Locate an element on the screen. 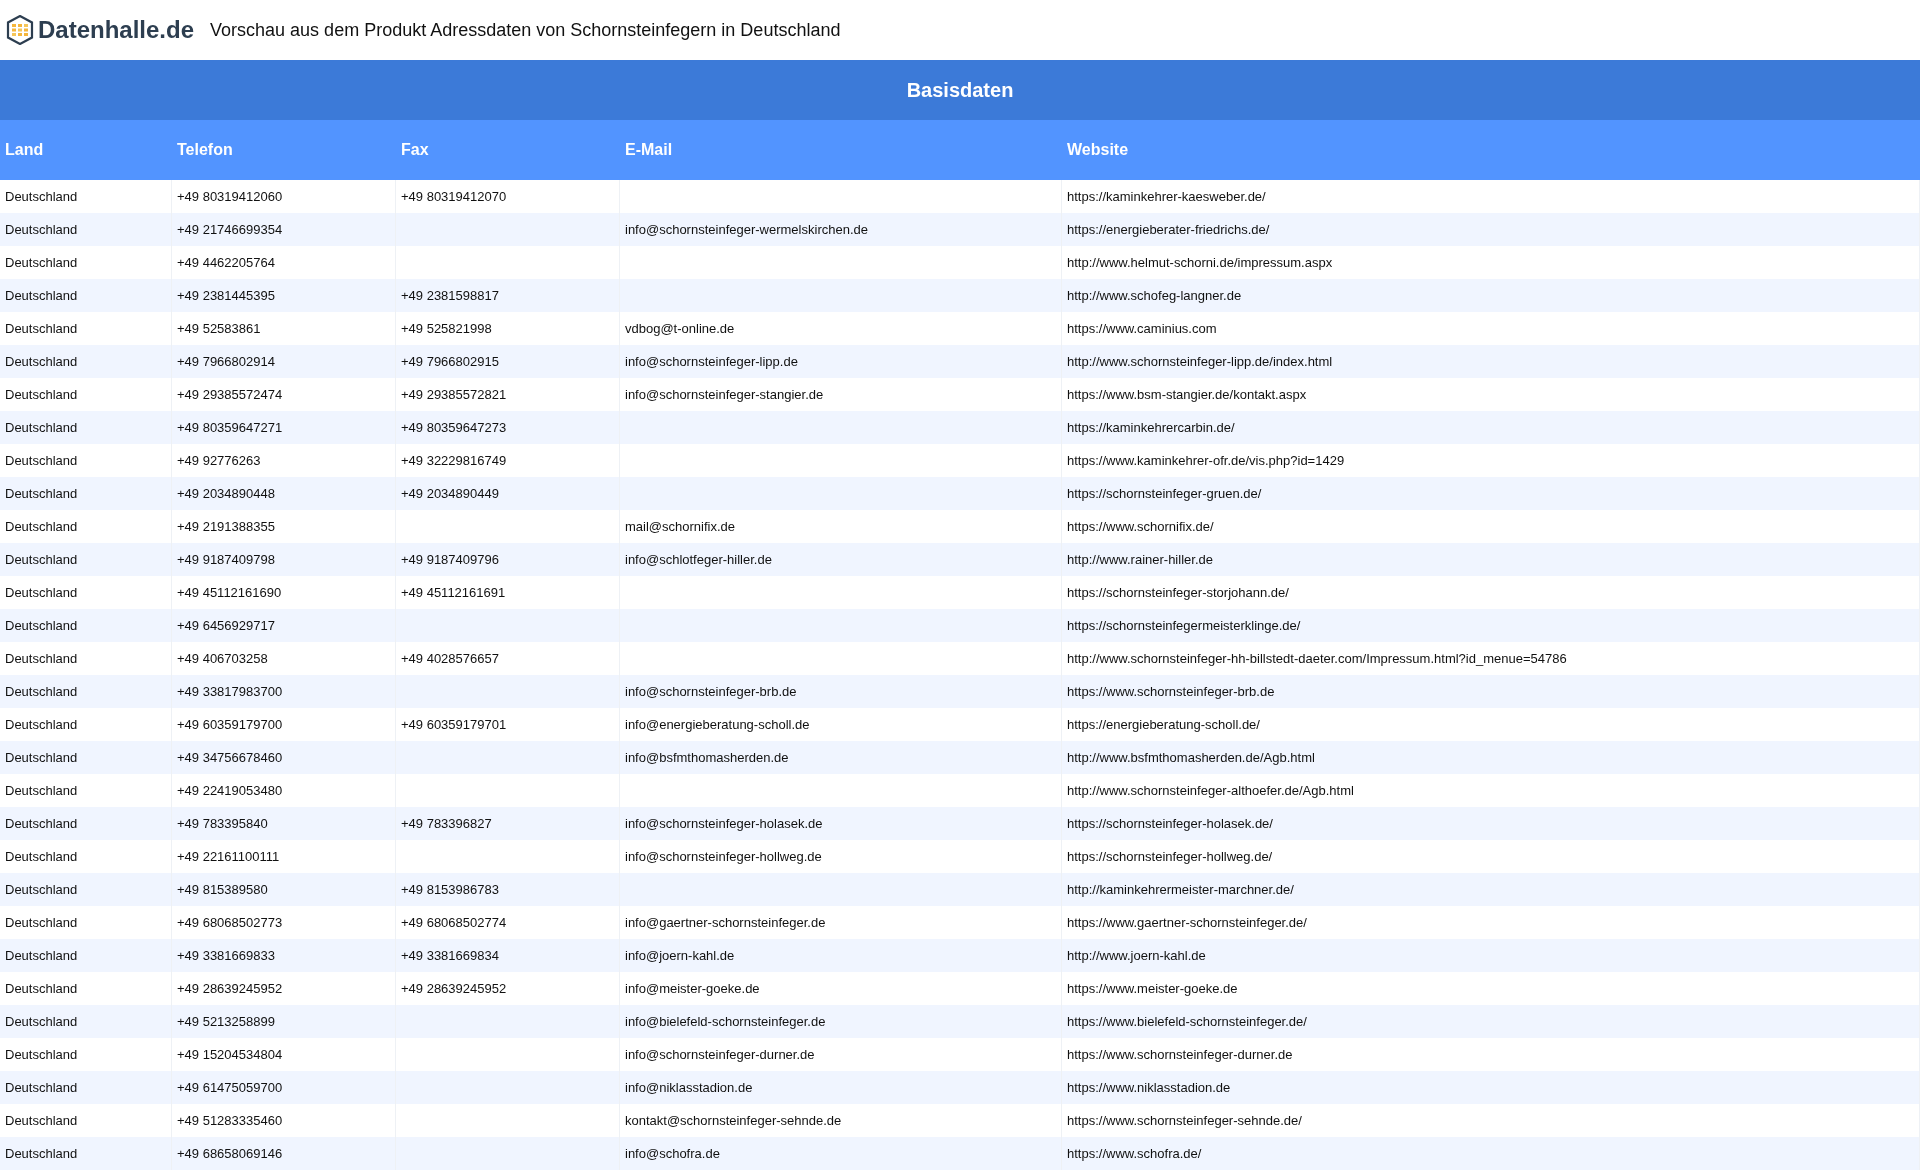 This screenshot has height=1170, width=1920. country-cell: Deutschland is located at coordinates (86, 1153).